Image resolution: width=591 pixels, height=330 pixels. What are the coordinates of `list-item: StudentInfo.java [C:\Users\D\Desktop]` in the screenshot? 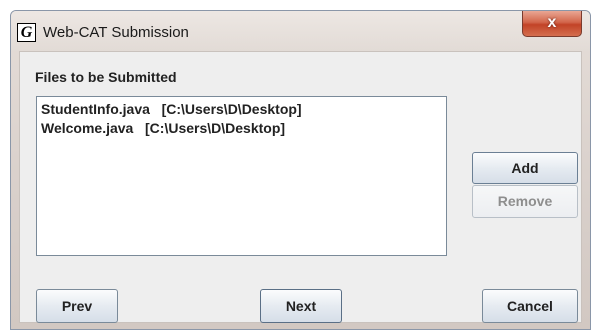 It's located at (241, 109).